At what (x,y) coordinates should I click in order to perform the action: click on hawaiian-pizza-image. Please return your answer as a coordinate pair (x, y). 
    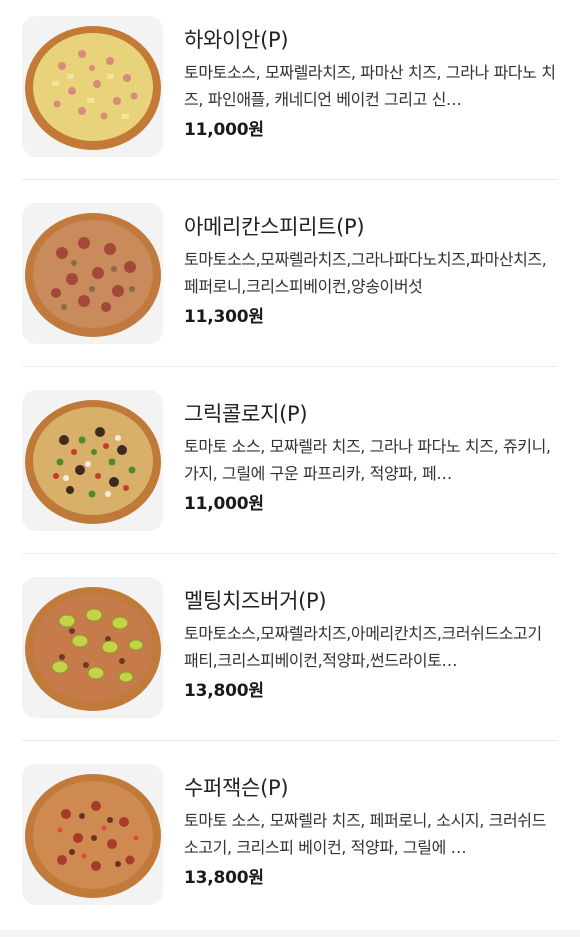
    Looking at the image, I should click on (92, 86).